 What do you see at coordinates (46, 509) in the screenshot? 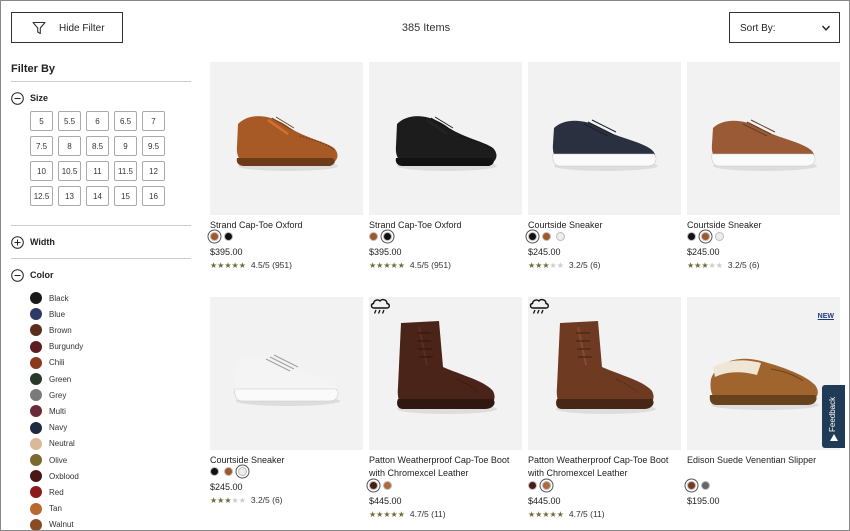
I see `color-option: Tan` at bounding box center [46, 509].